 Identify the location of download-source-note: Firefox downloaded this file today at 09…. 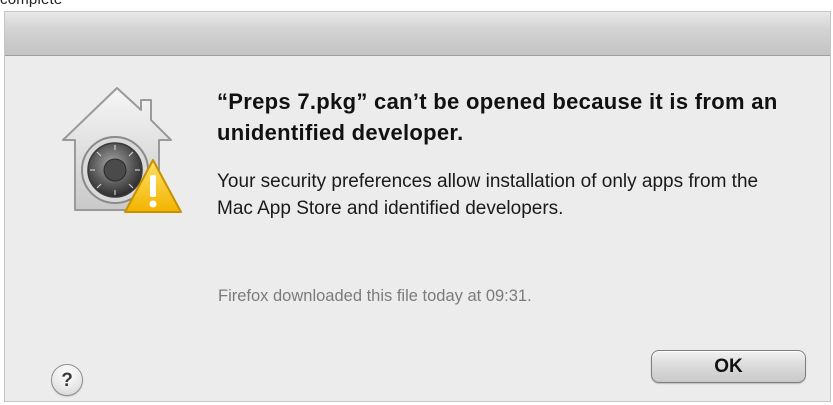
(375, 296).